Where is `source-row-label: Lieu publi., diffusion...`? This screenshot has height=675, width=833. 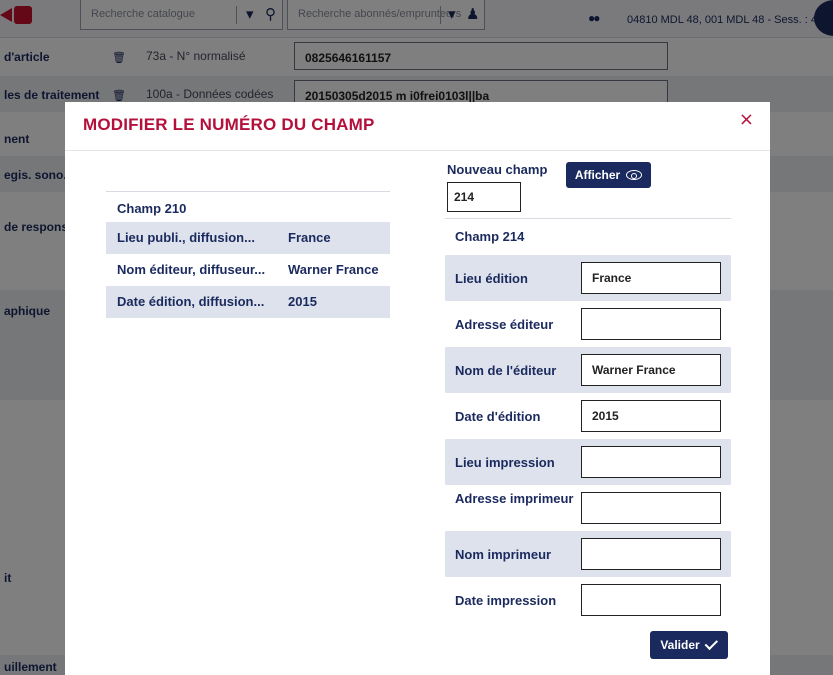 source-row-label: Lieu publi., diffusion... is located at coordinates (186, 237).